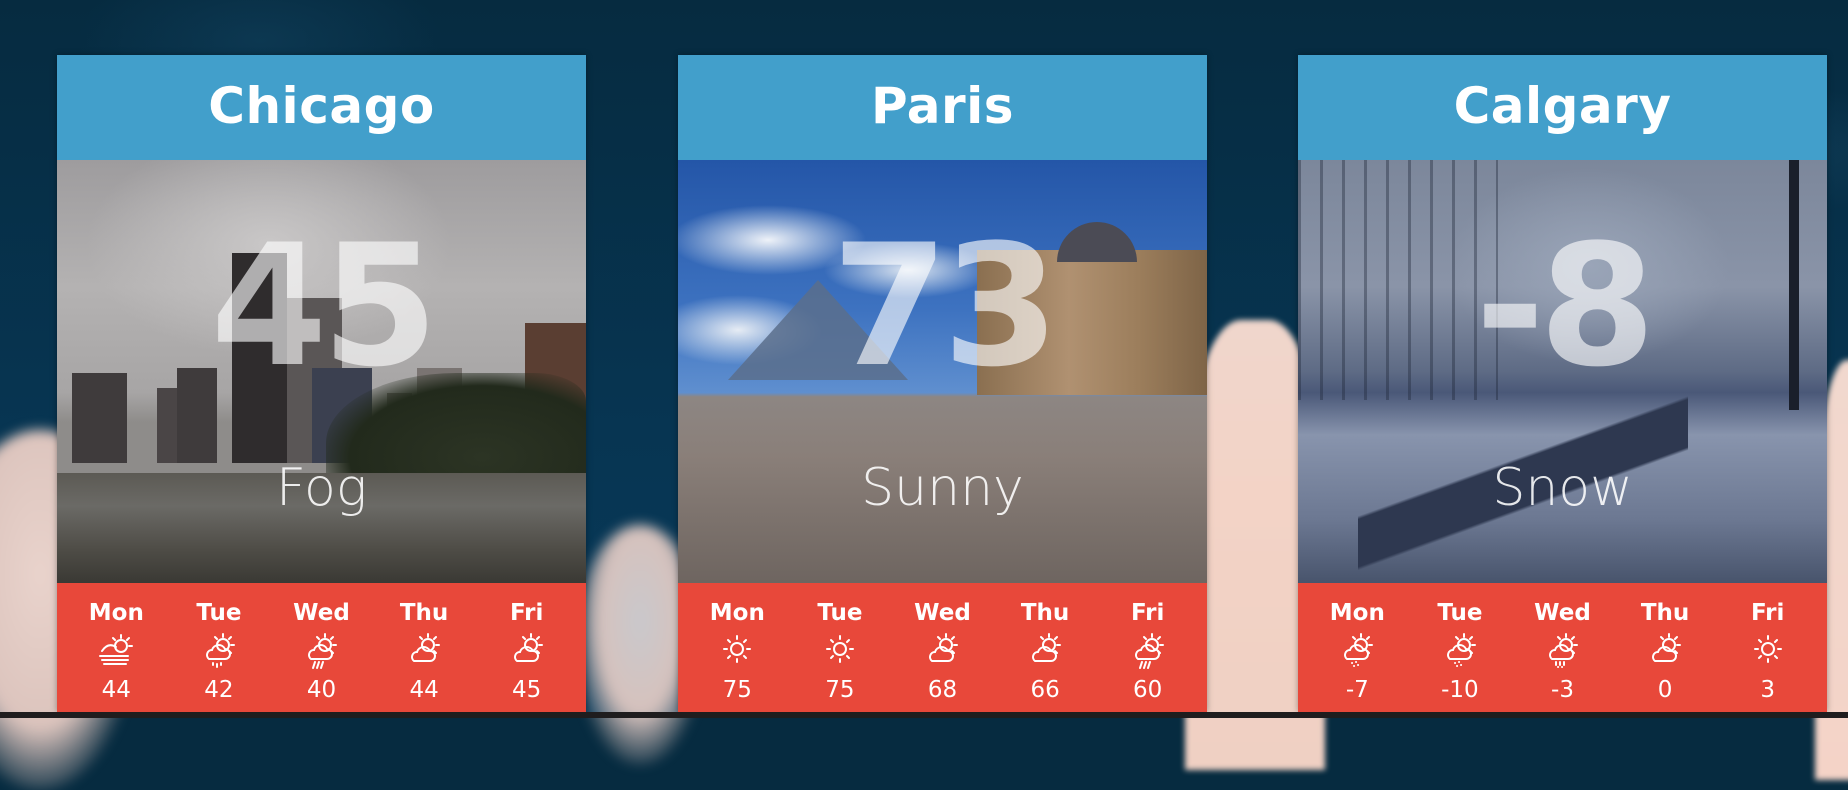 This screenshot has height=790, width=1848. I want to click on current-temperature: 45, so click(324, 306).